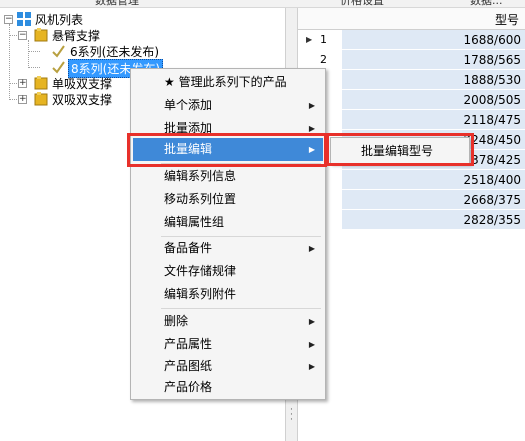  I want to click on current-row-icon: ▶, so click(309, 39).